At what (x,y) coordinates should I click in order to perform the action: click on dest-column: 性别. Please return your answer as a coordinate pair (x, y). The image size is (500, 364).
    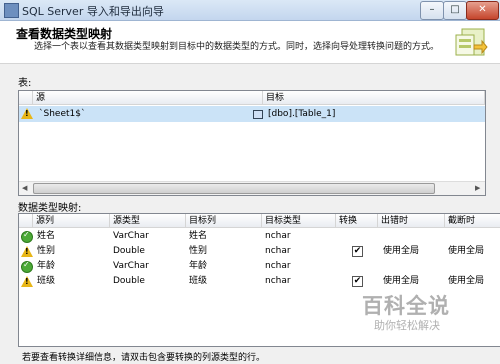
    Looking at the image, I should click on (198, 251).